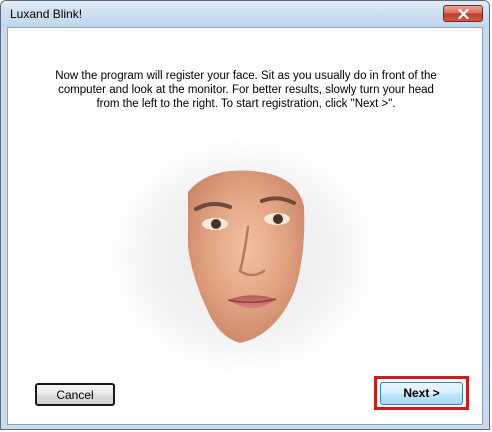 The height and width of the screenshot is (432, 492). What do you see at coordinates (75, 394) in the screenshot?
I see `cancel-button: Cancel` at bounding box center [75, 394].